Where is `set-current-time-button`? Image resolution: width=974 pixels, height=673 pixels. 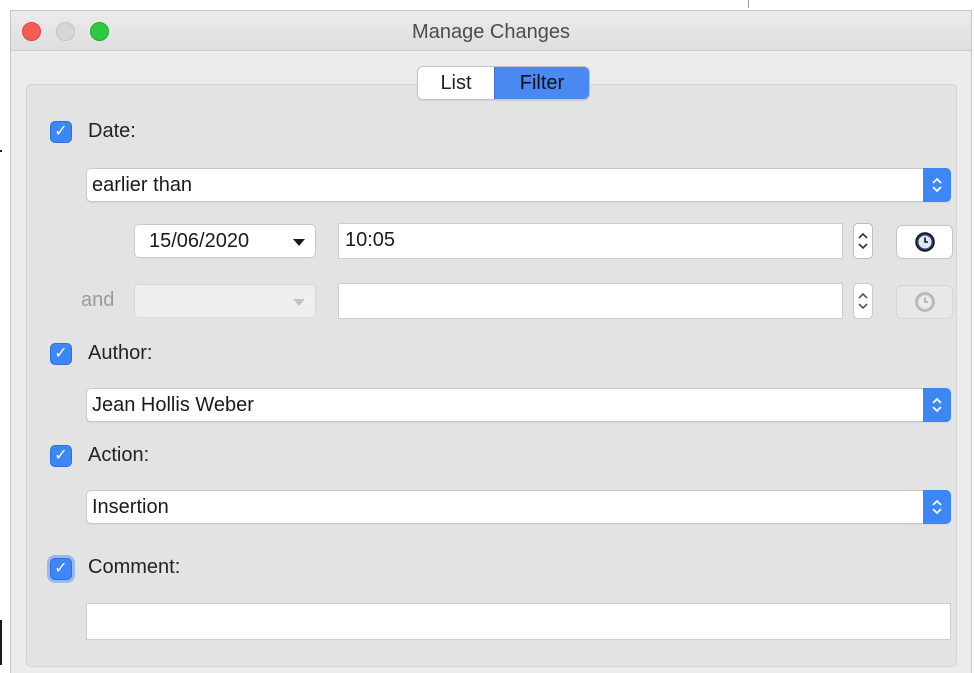
set-current-time-button is located at coordinates (924, 242).